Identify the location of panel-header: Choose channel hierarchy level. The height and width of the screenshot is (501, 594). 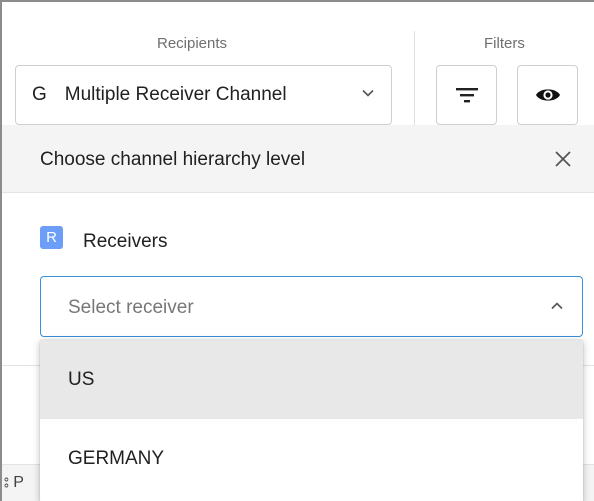
(298, 159).